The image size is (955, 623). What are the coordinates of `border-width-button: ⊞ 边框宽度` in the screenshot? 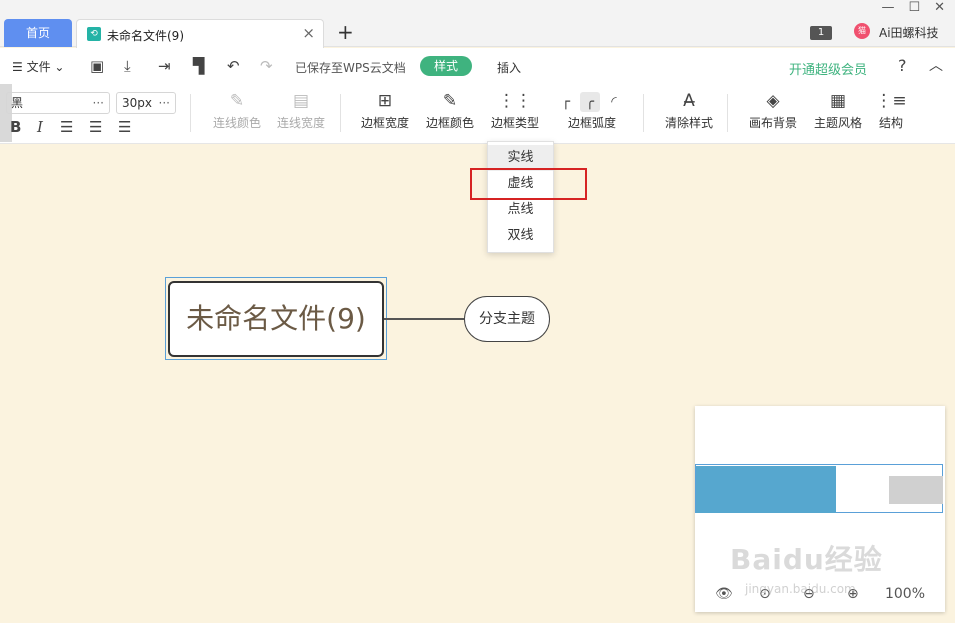 It's located at (385, 107).